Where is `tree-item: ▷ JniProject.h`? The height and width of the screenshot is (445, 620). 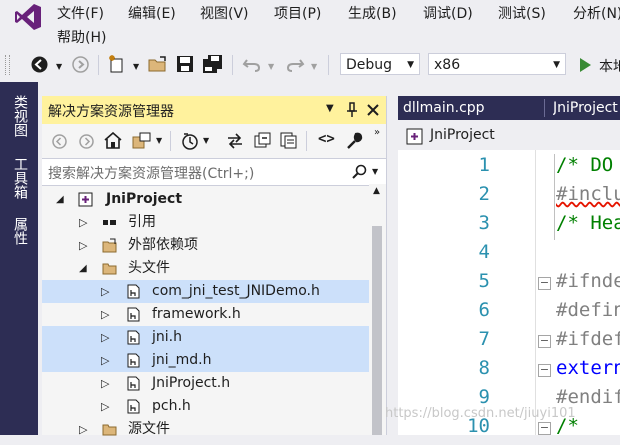
tree-item: ▷ JniProject.h is located at coordinates (205, 383).